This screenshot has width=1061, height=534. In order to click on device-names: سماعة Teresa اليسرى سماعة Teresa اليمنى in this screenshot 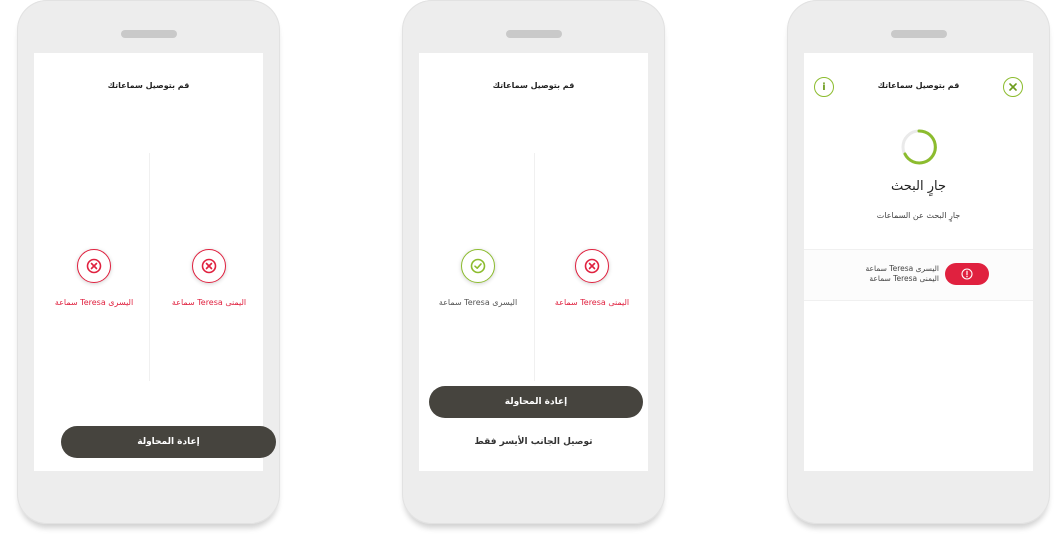, I will do `click(902, 274)`.